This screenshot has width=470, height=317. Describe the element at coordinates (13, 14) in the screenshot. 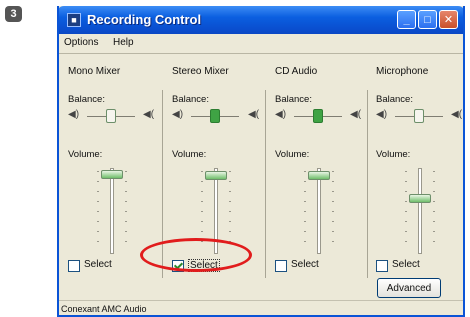

I see `step-number-badge: 3` at that location.